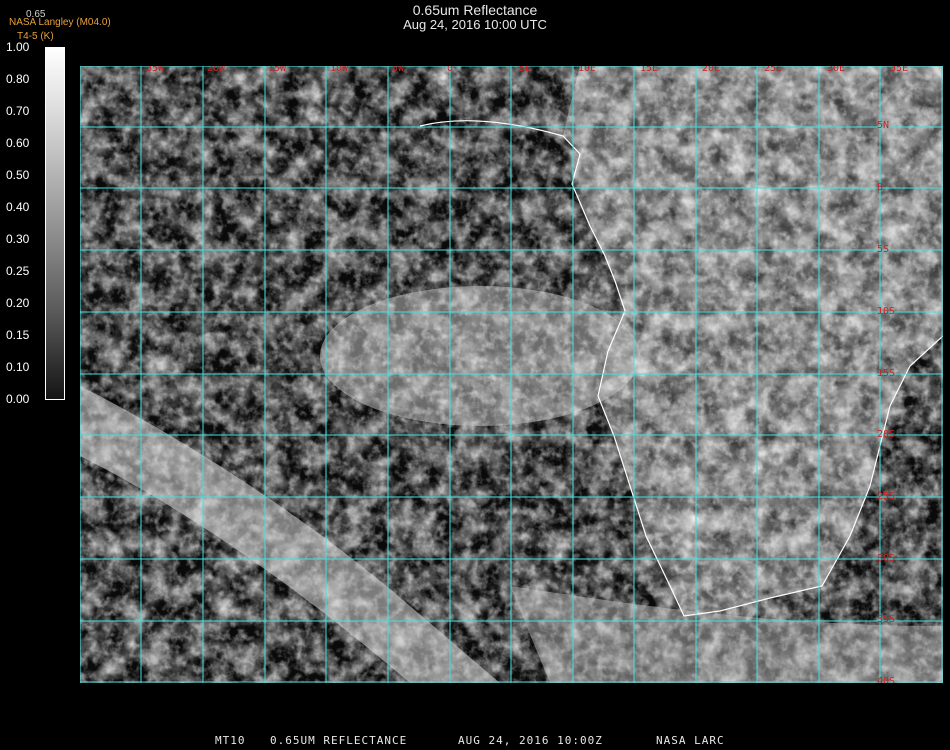 The width and height of the screenshot is (950, 750). Describe the element at coordinates (450, 70) in the screenshot. I see `longitude-label: 0` at that location.